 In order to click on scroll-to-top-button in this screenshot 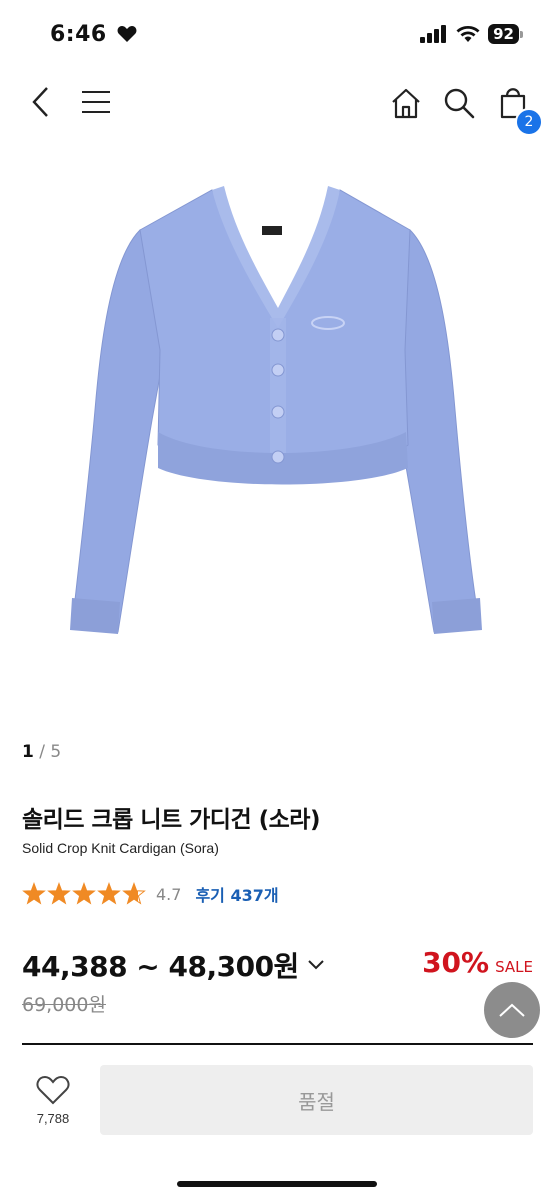, I will do `click(512, 1010)`.